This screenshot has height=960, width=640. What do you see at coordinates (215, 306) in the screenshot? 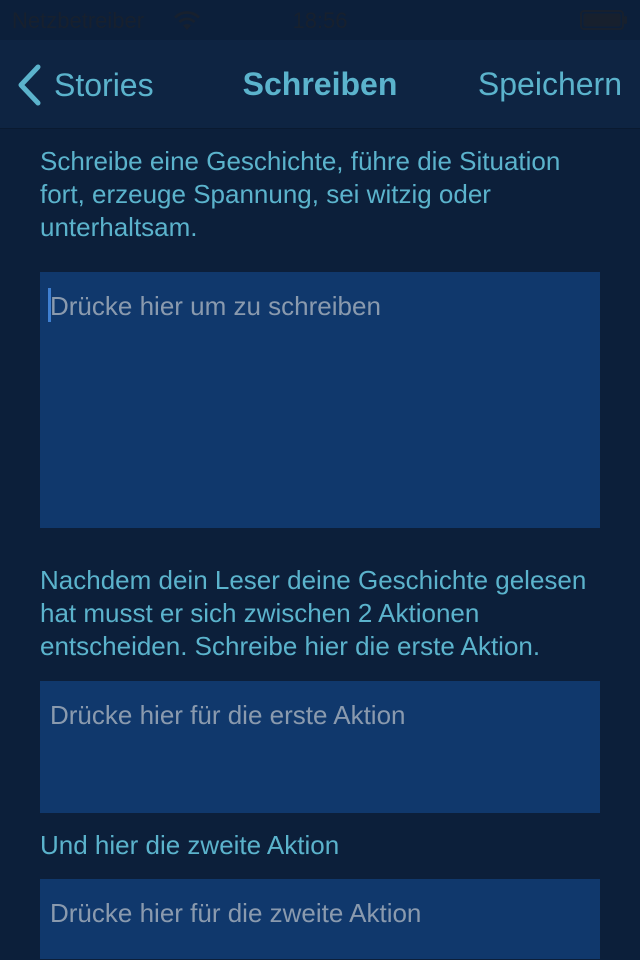
I see `story-placeholder: Drücke hier um zu schreiben` at bounding box center [215, 306].